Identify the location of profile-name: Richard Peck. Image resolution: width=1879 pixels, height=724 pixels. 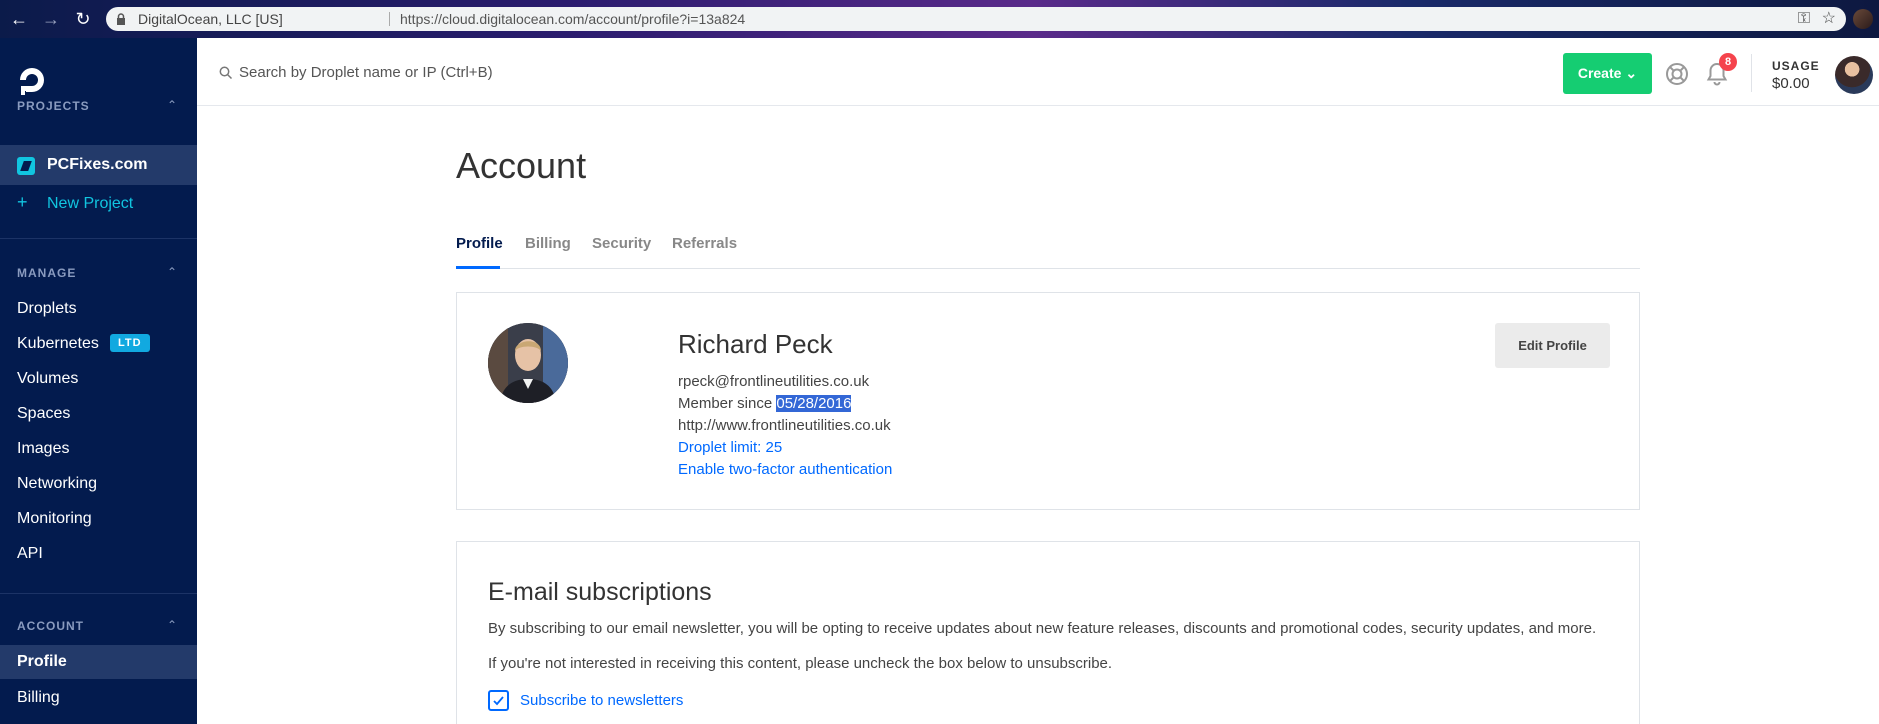
(755, 344).